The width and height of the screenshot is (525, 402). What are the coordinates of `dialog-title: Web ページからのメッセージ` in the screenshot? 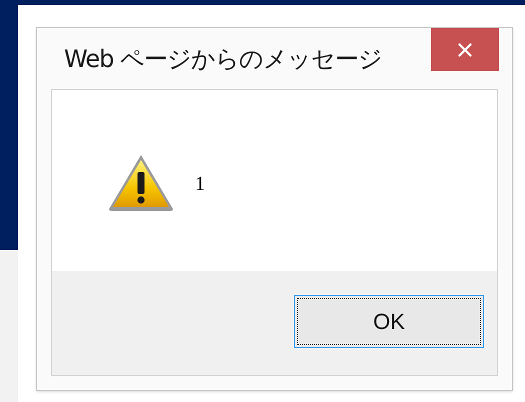 It's located at (223, 59).